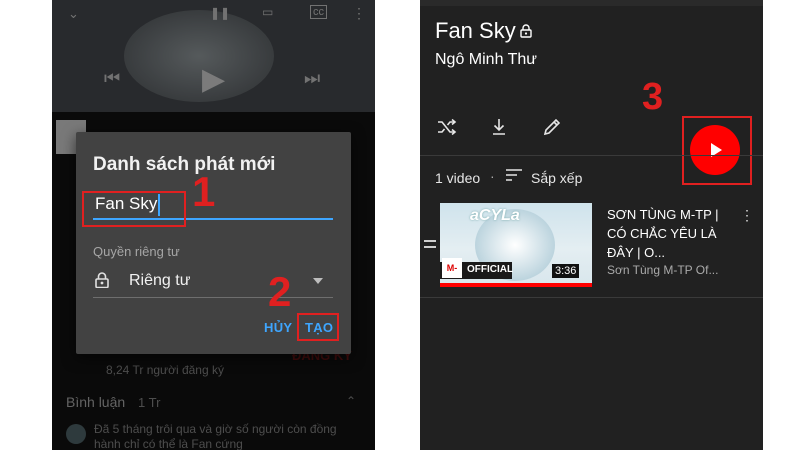 This screenshot has height=450, width=800. Describe the element at coordinates (136, 251) in the screenshot. I see `privacy-label: Quyền riêng tư` at that location.